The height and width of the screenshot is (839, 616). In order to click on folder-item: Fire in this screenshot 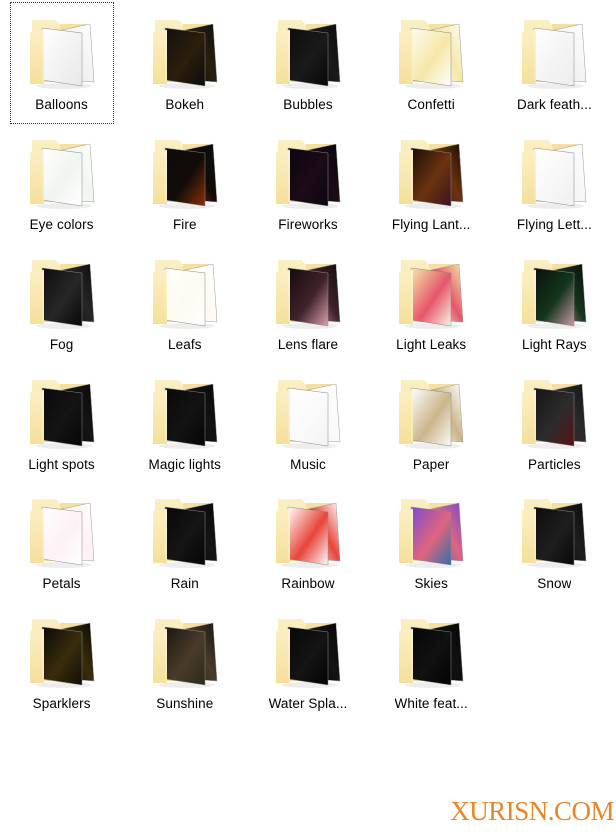, I will do `click(184, 180)`.